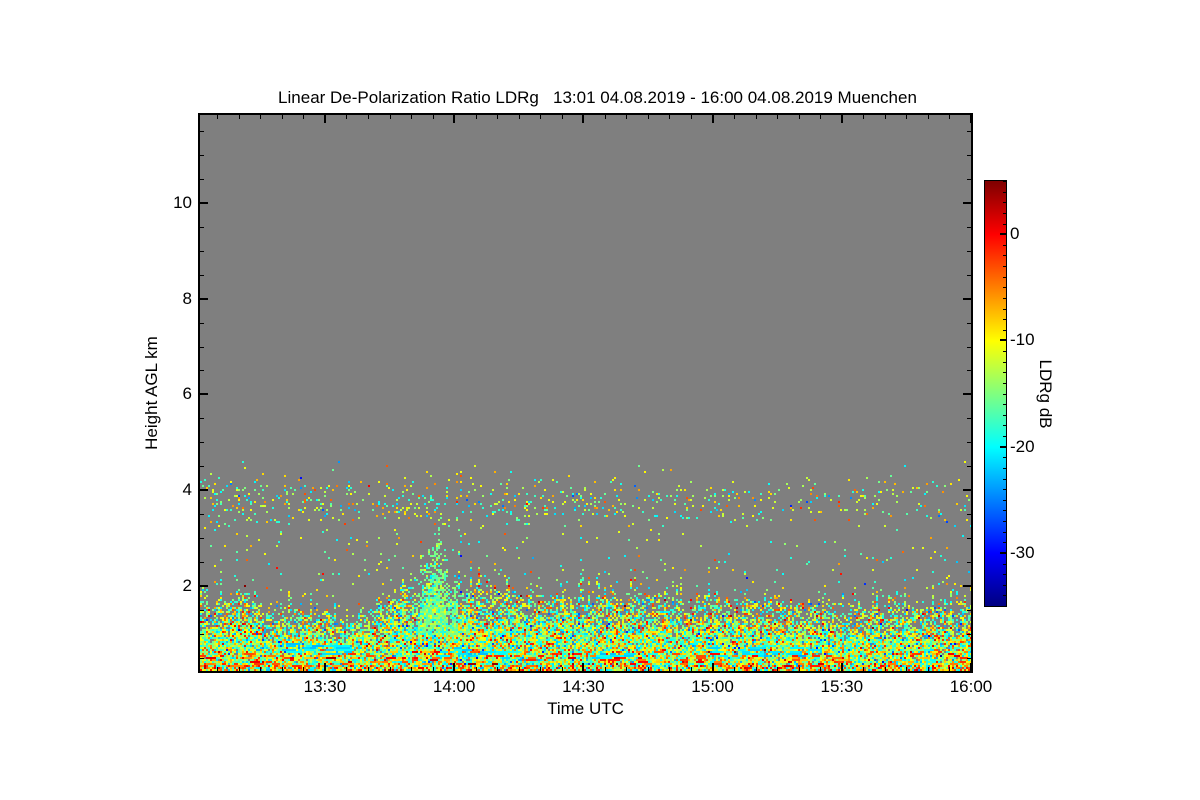  I want to click on colorbar-title: LDRg dB, so click(1045, 393).